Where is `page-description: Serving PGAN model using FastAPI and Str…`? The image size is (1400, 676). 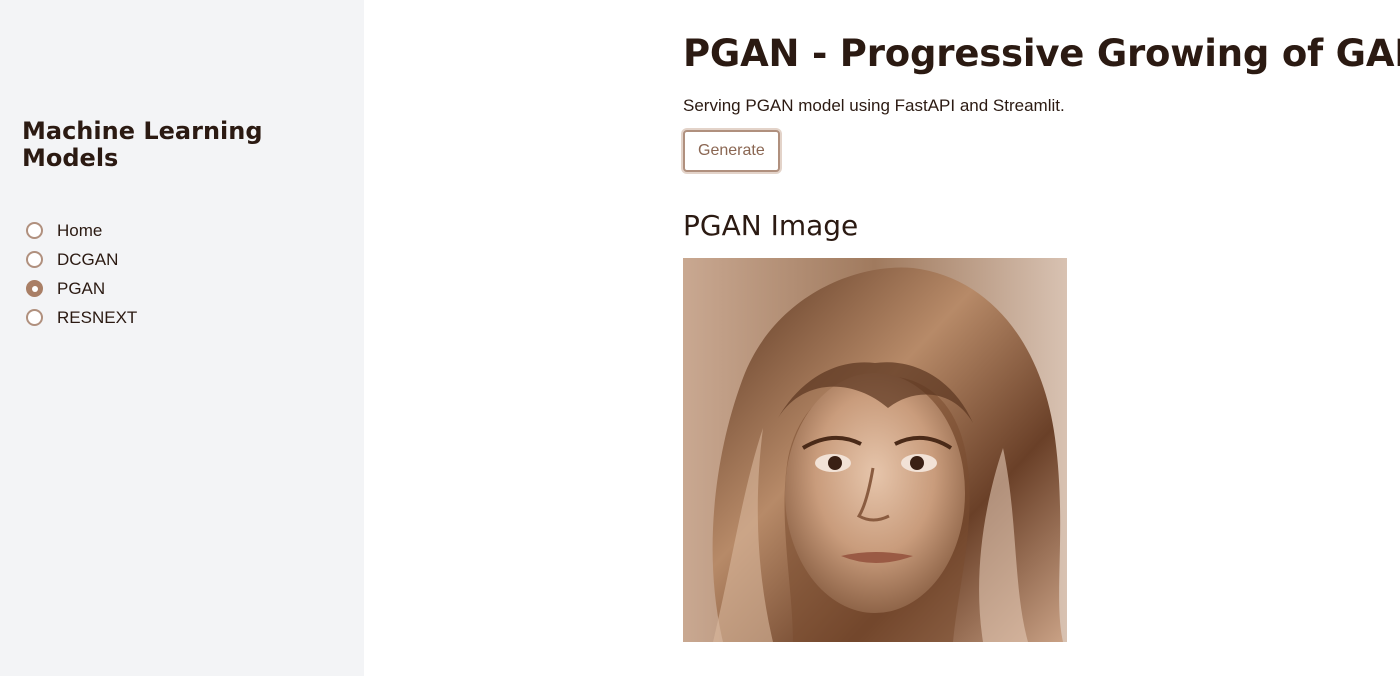
page-description: Serving PGAN model using FastAPI and Str… is located at coordinates (874, 105).